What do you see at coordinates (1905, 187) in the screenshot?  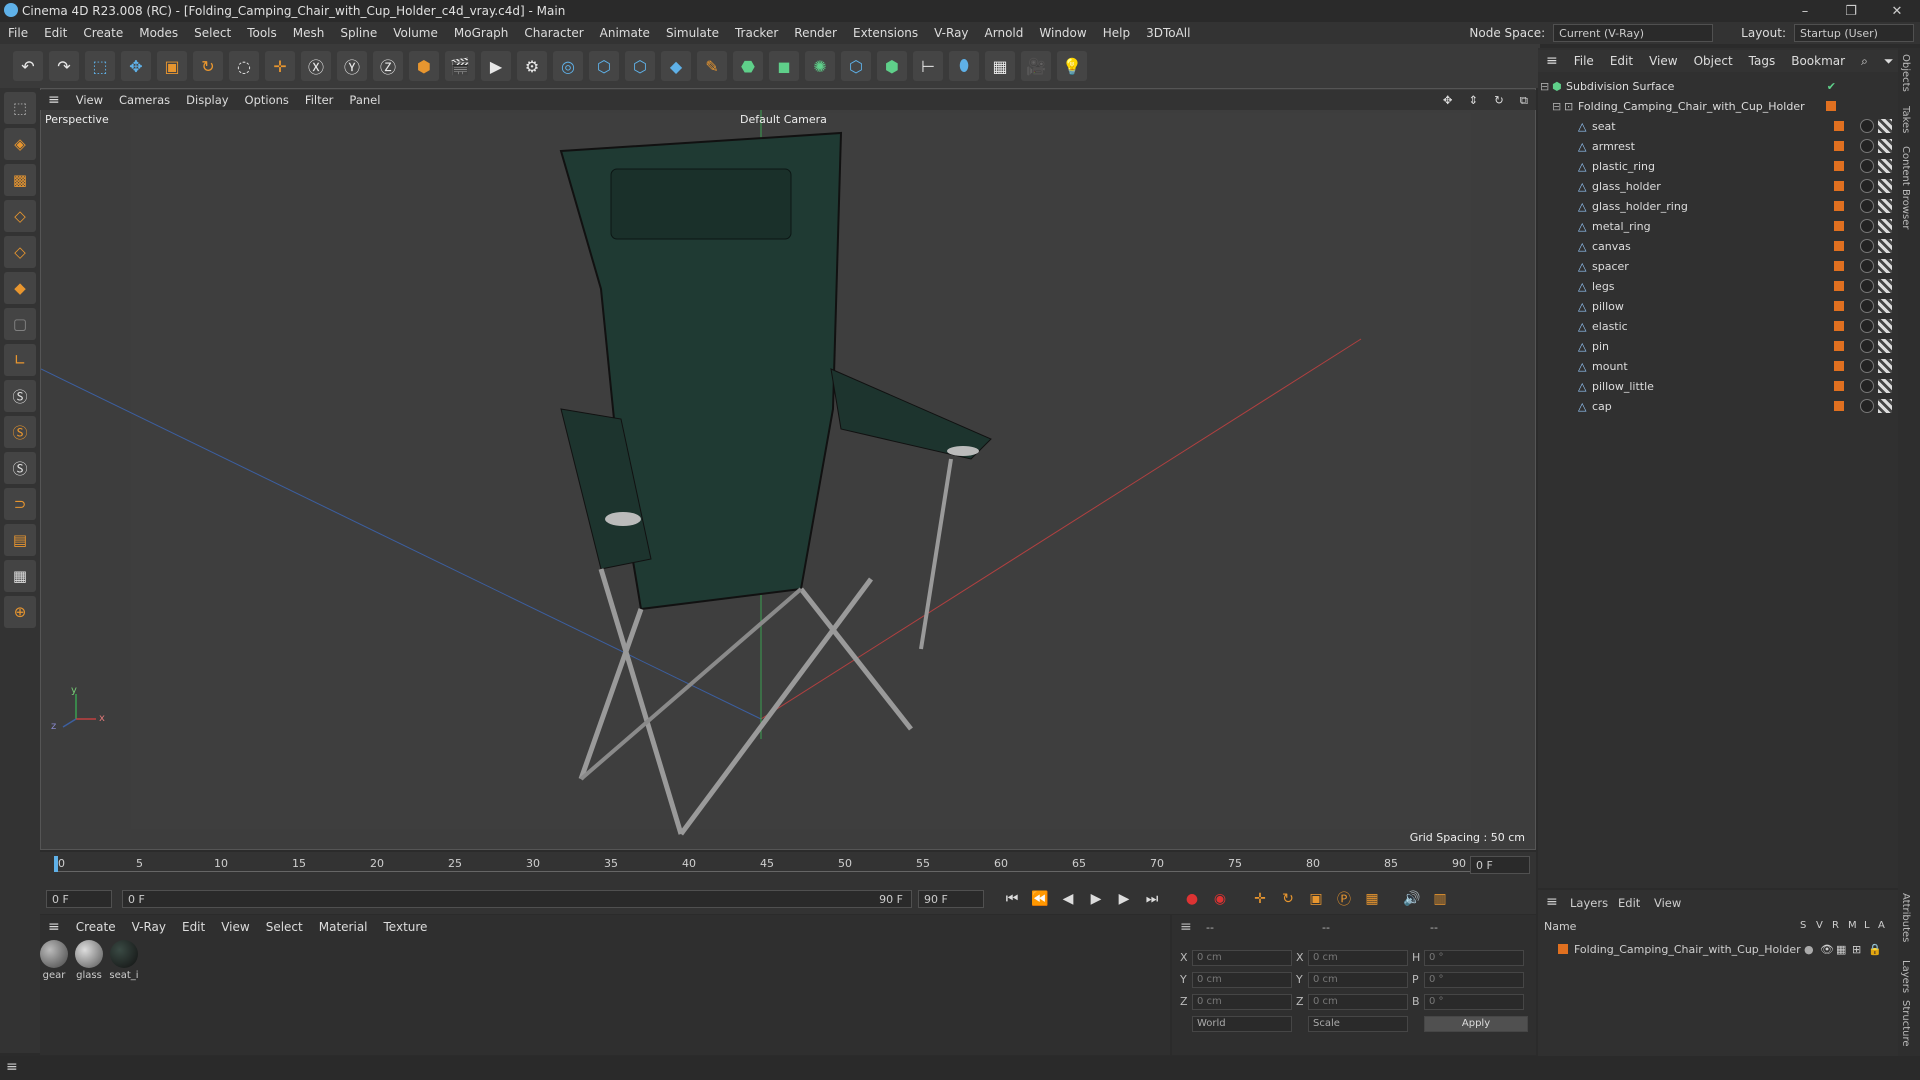 I see `side-tab-content-browser: Content Browser` at bounding box center [1905, 187].